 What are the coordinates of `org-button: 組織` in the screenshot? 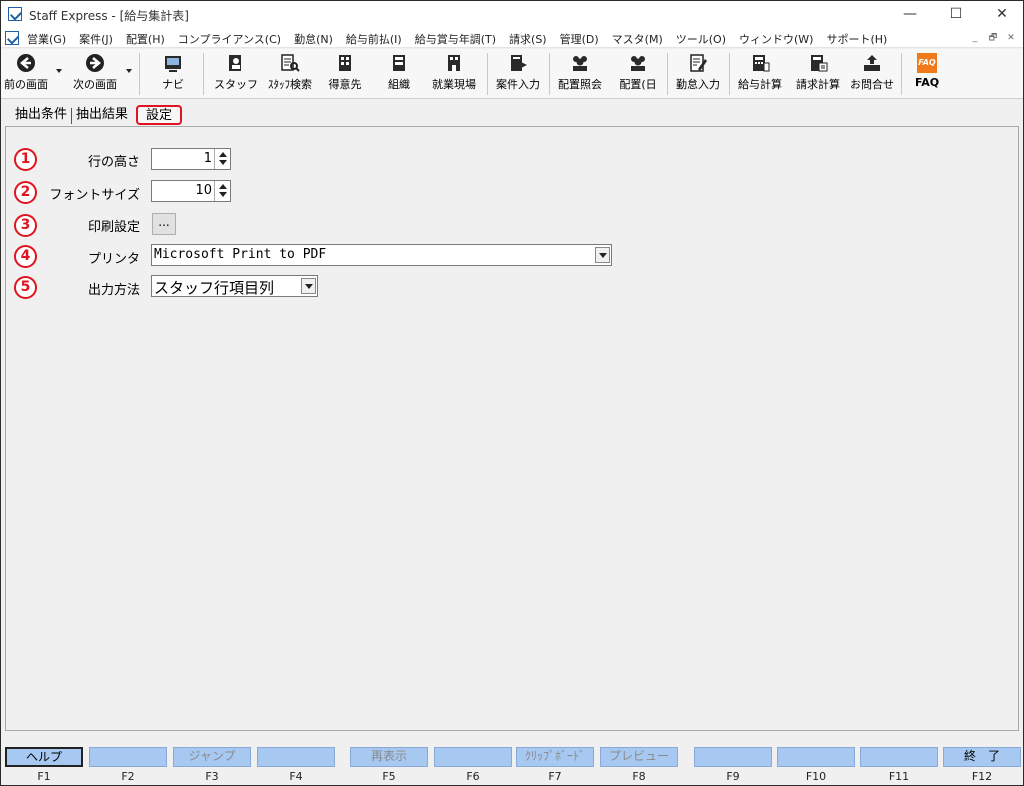 It's located at (399, 73).